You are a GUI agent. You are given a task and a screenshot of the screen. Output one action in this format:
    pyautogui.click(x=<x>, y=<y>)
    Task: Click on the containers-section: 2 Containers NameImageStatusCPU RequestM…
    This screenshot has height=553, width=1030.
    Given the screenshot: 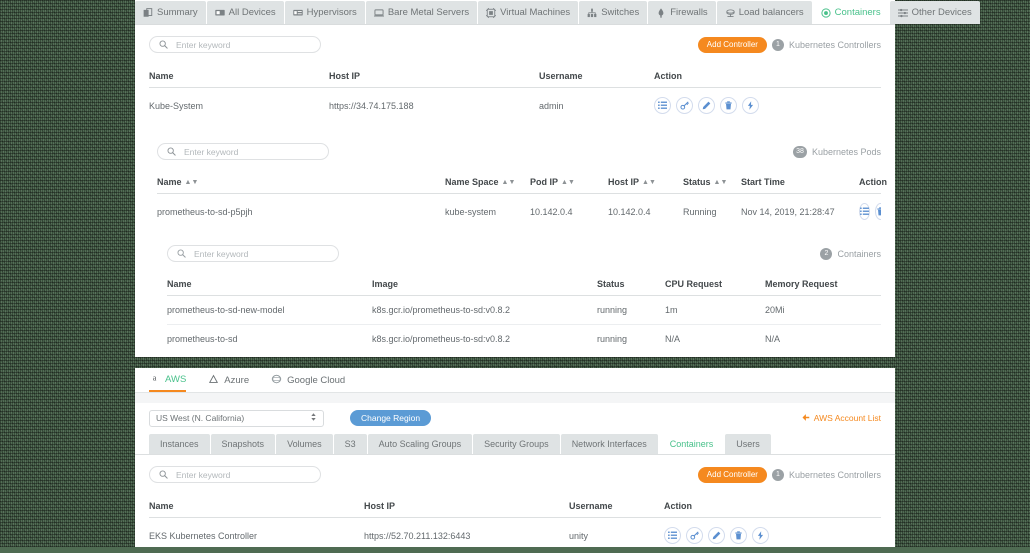 What is the action you would take?
    pyautogui.click(x=515, y=299)
    